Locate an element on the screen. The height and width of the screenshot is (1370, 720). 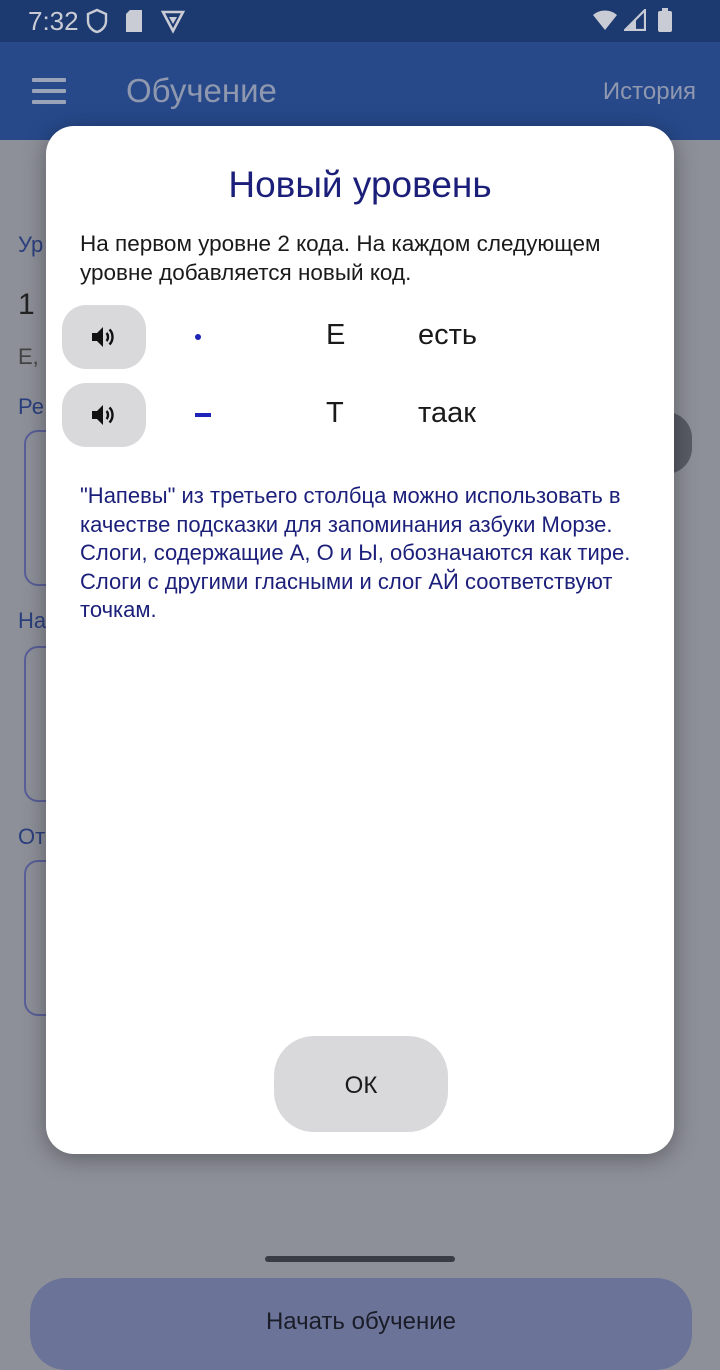
status-time: 7:32 is located at coordinates (53, 21).